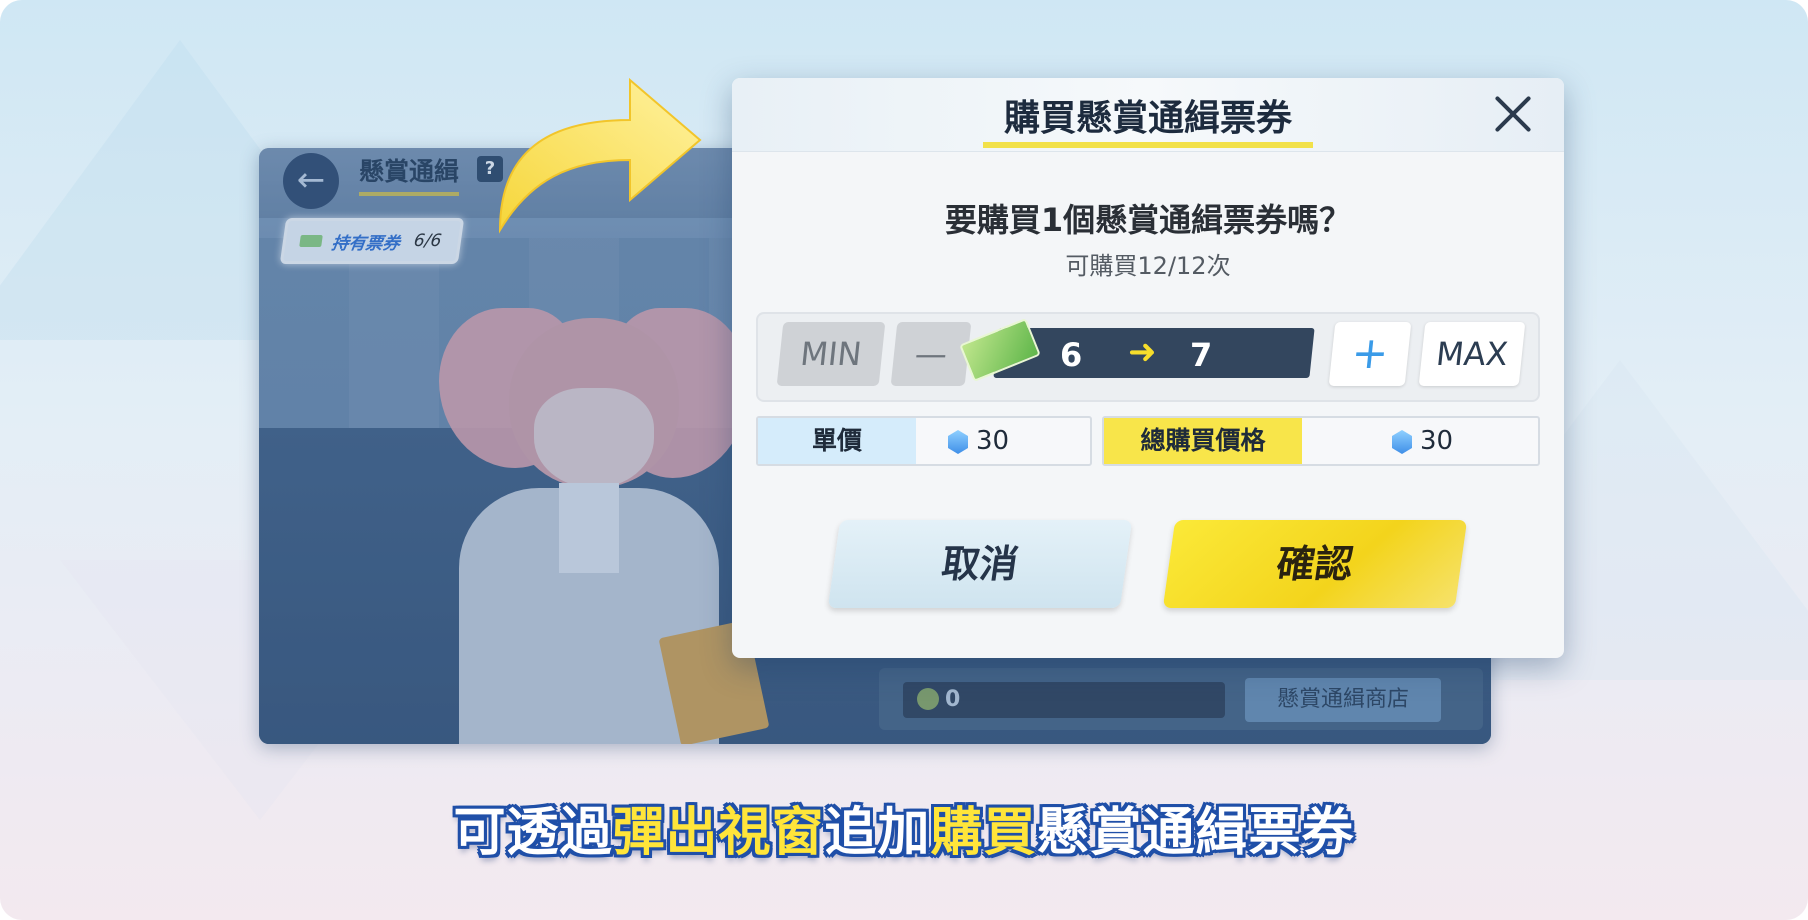  Describe the element at coordinates (831, 354) in the screenshot. I see `min-button: MIN` at that location.